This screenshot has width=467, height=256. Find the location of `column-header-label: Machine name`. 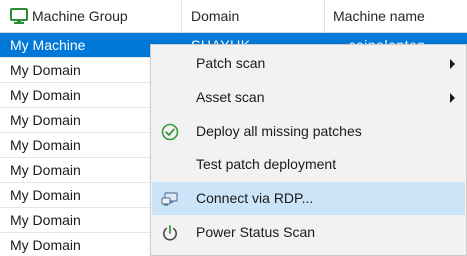

column-header-label: Machine name is located at coordinates (379, 16).